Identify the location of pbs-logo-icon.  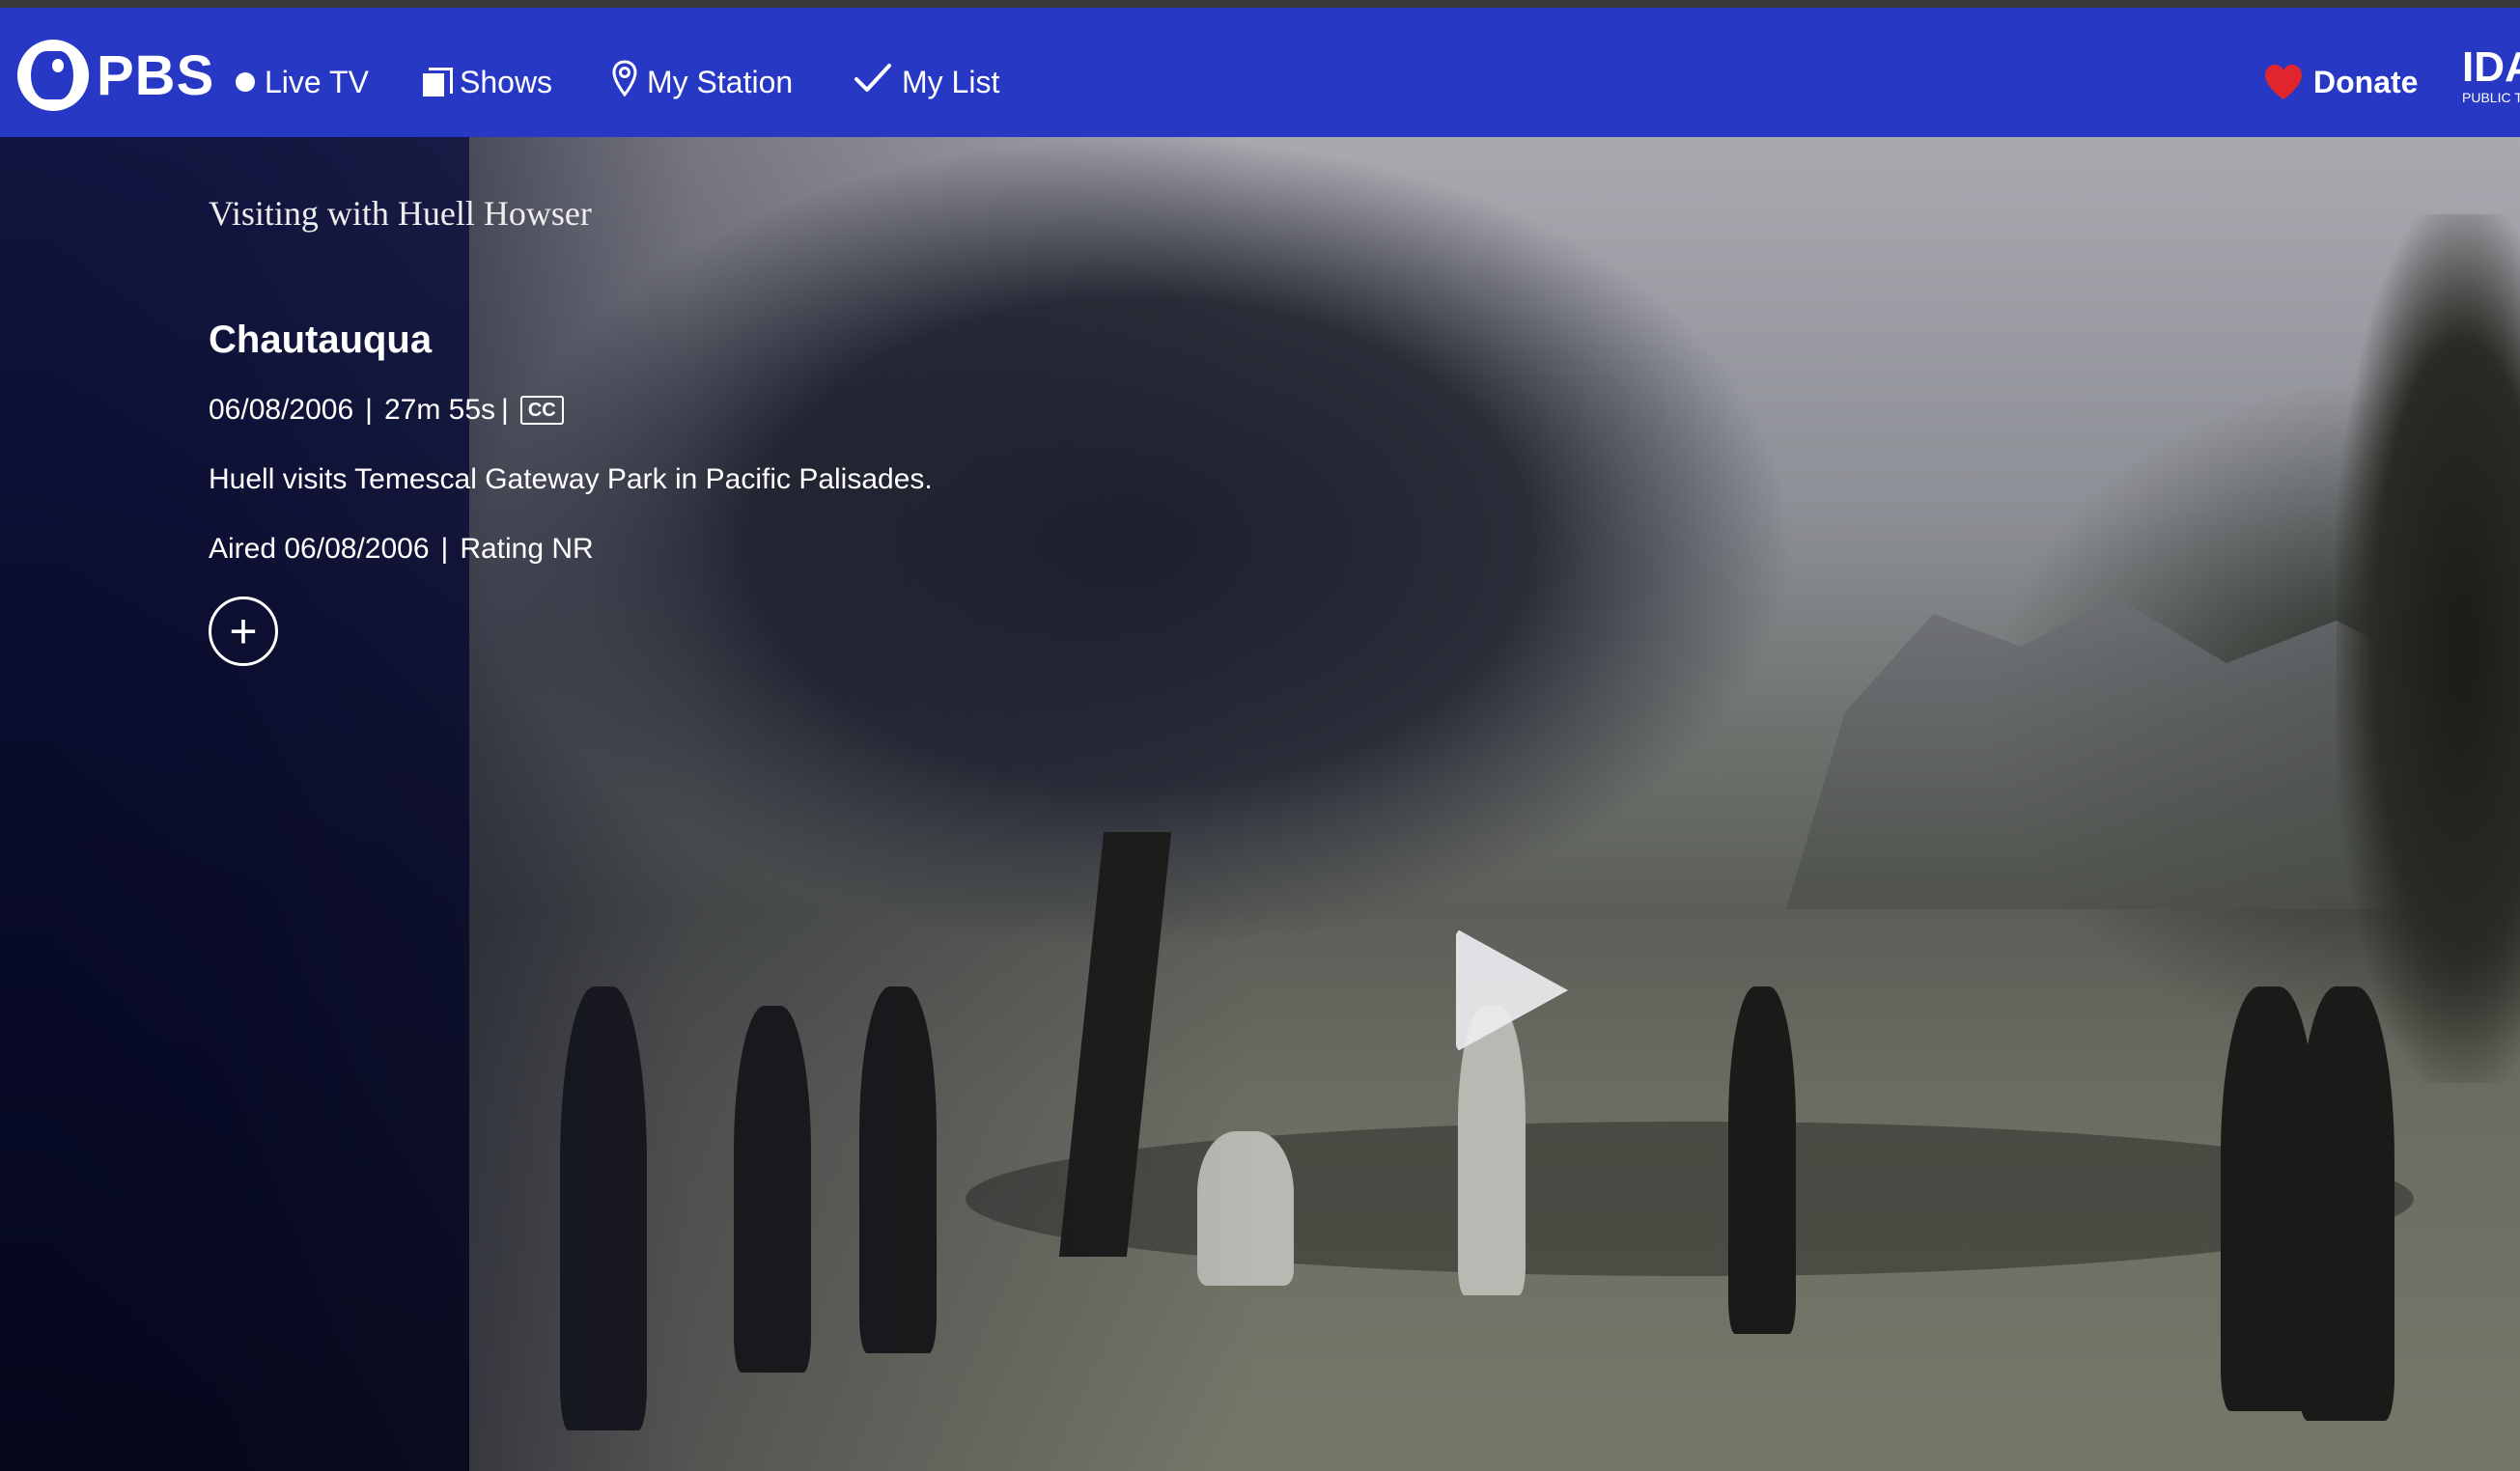
(53, 76).